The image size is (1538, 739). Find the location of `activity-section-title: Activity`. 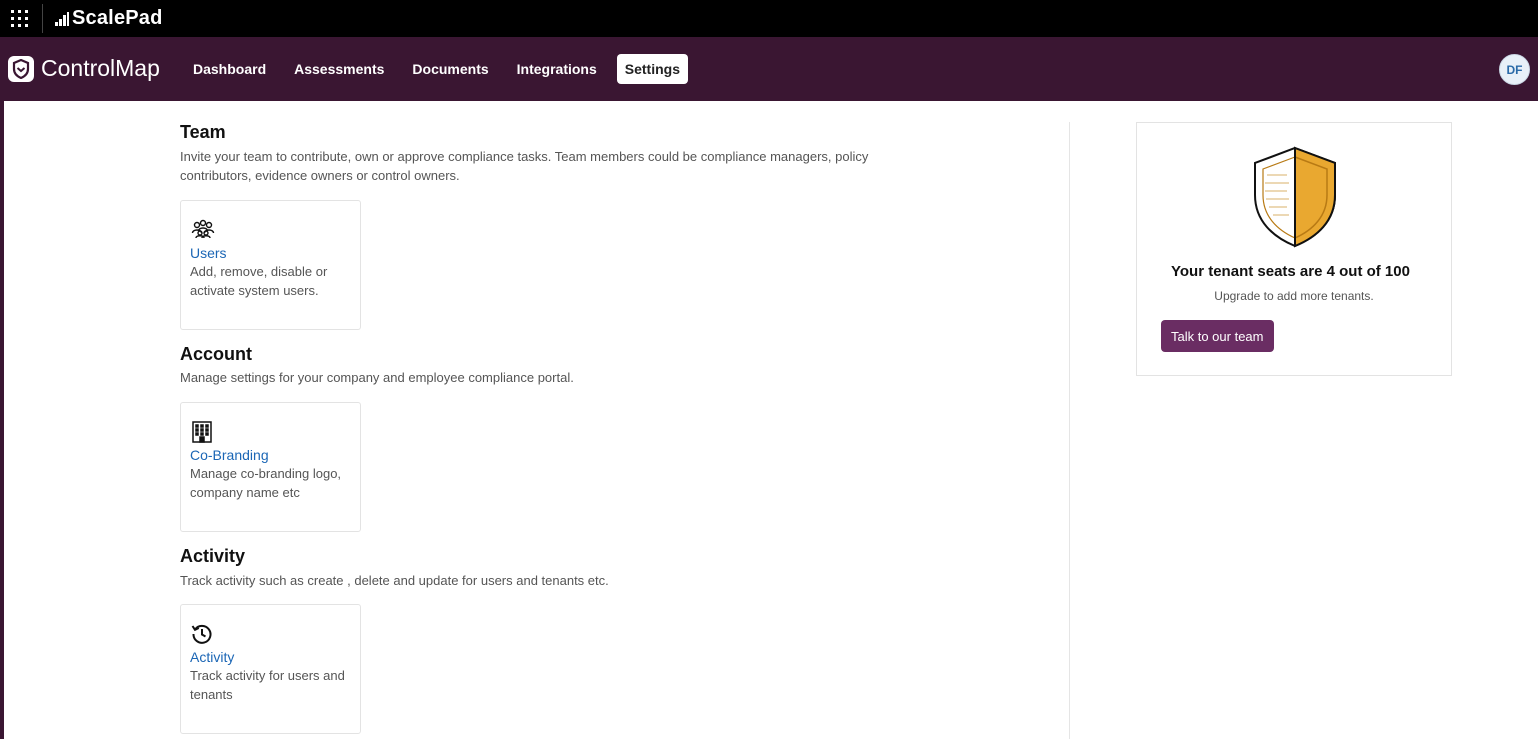

activity-section-title: Activity is located at coordinates (213, 556).